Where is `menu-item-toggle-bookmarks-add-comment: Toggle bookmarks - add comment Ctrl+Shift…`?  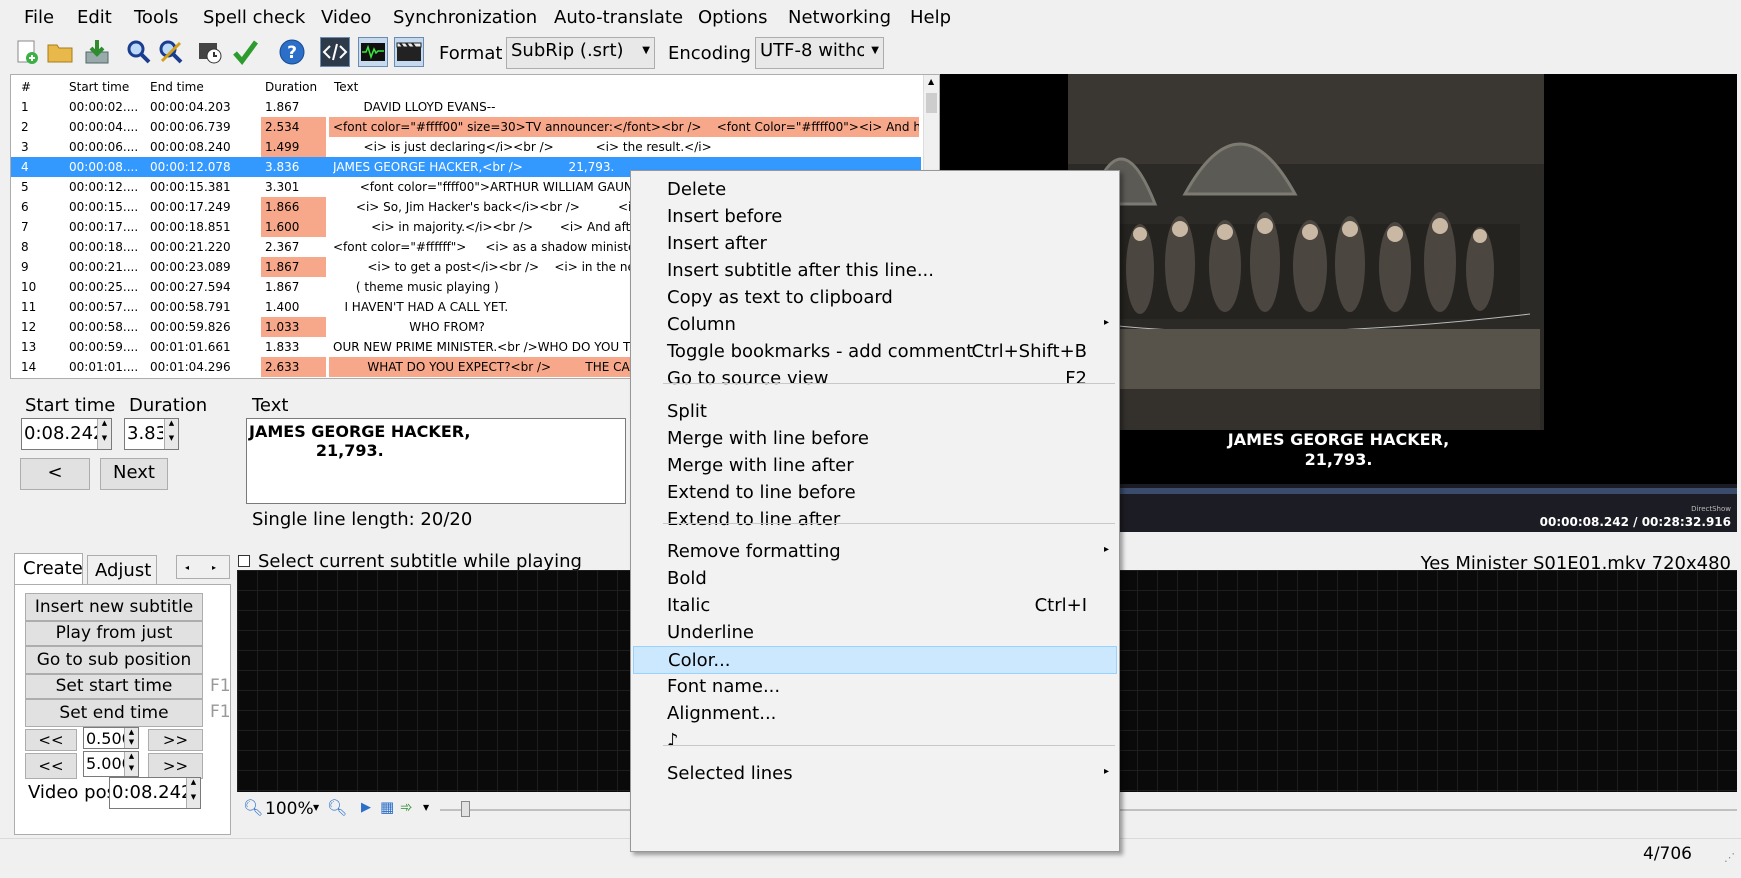
menu-item-toggle-bookmarks-add-comment: Toggle bookmarks - add comment Ctrl+Shift… is located at coordinates (875, 352).